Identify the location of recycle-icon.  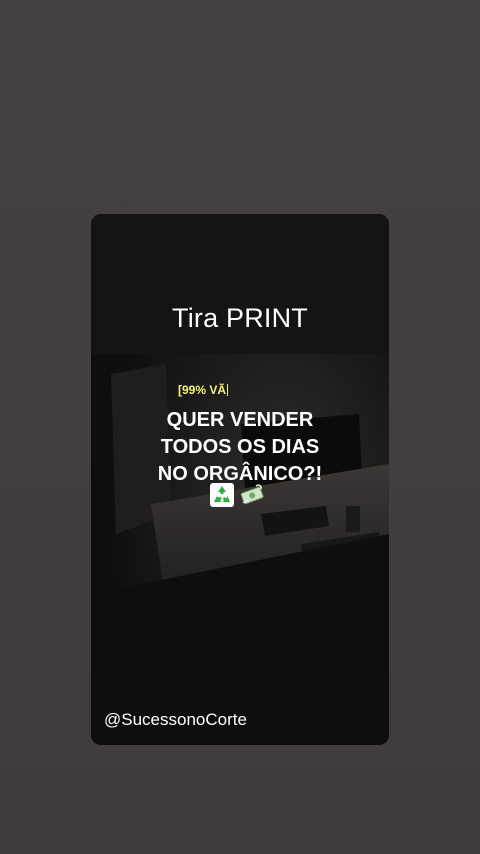
(222, 495).